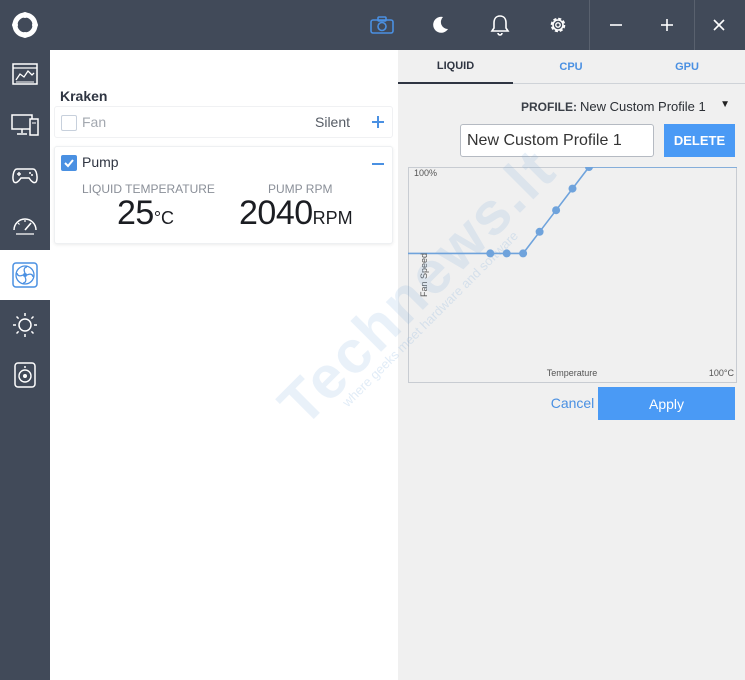 This screenshot has height=680, width=745. I want to click on sidebar-item-lighting, so click(25, 325).